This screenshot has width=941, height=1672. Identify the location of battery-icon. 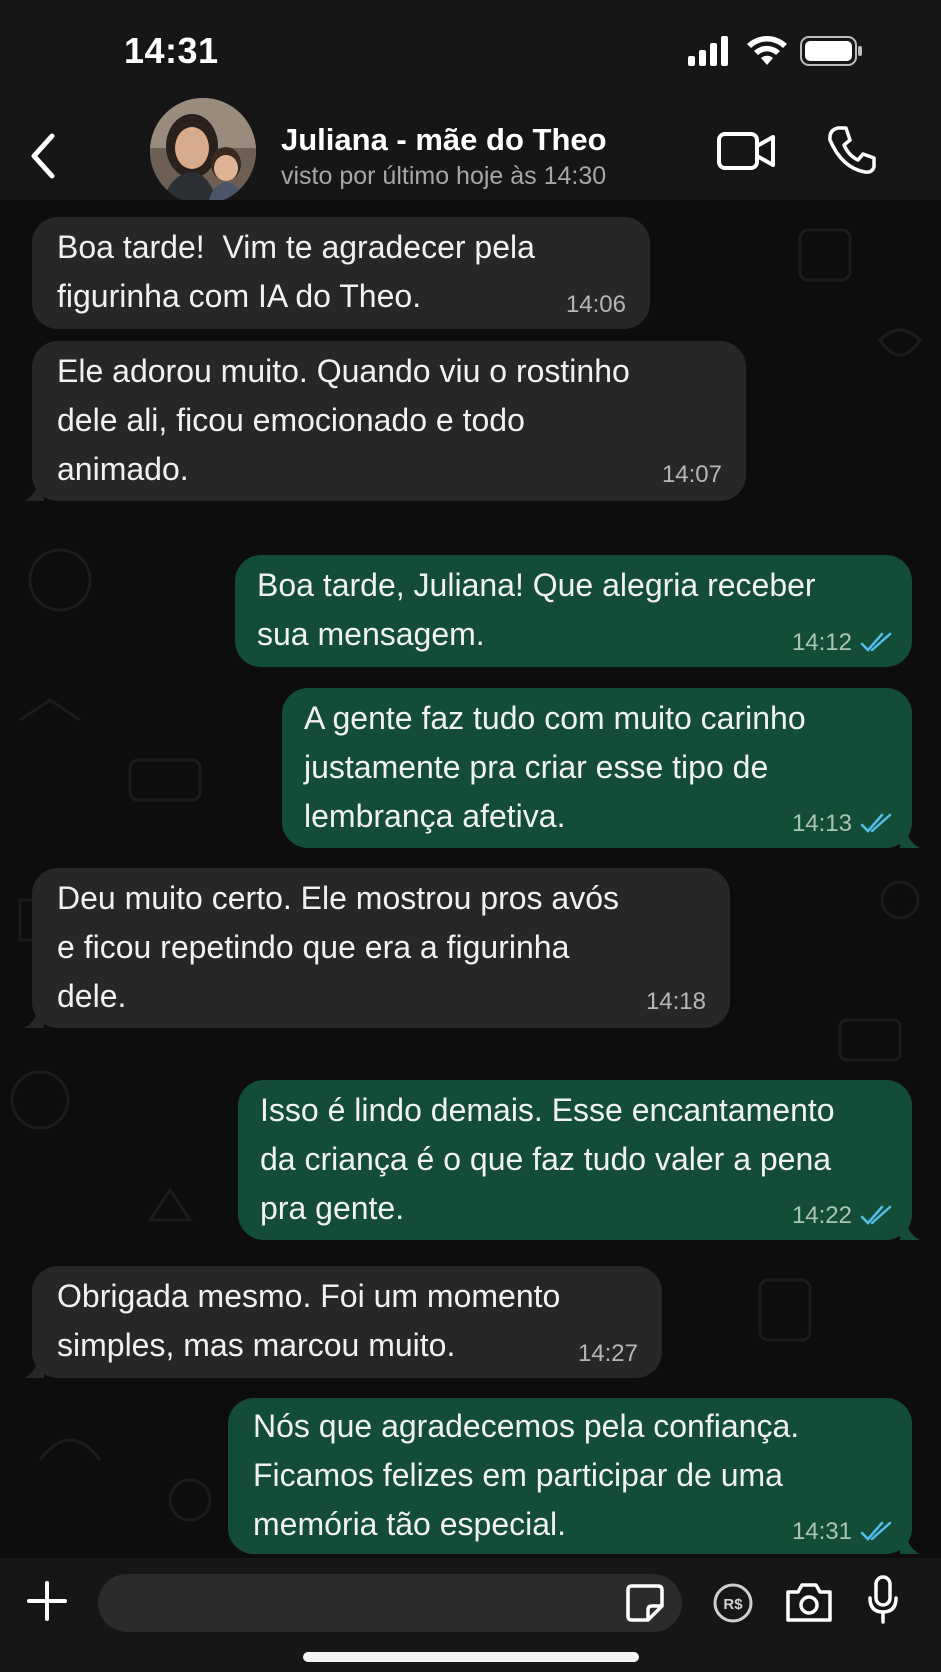
(831, 51).